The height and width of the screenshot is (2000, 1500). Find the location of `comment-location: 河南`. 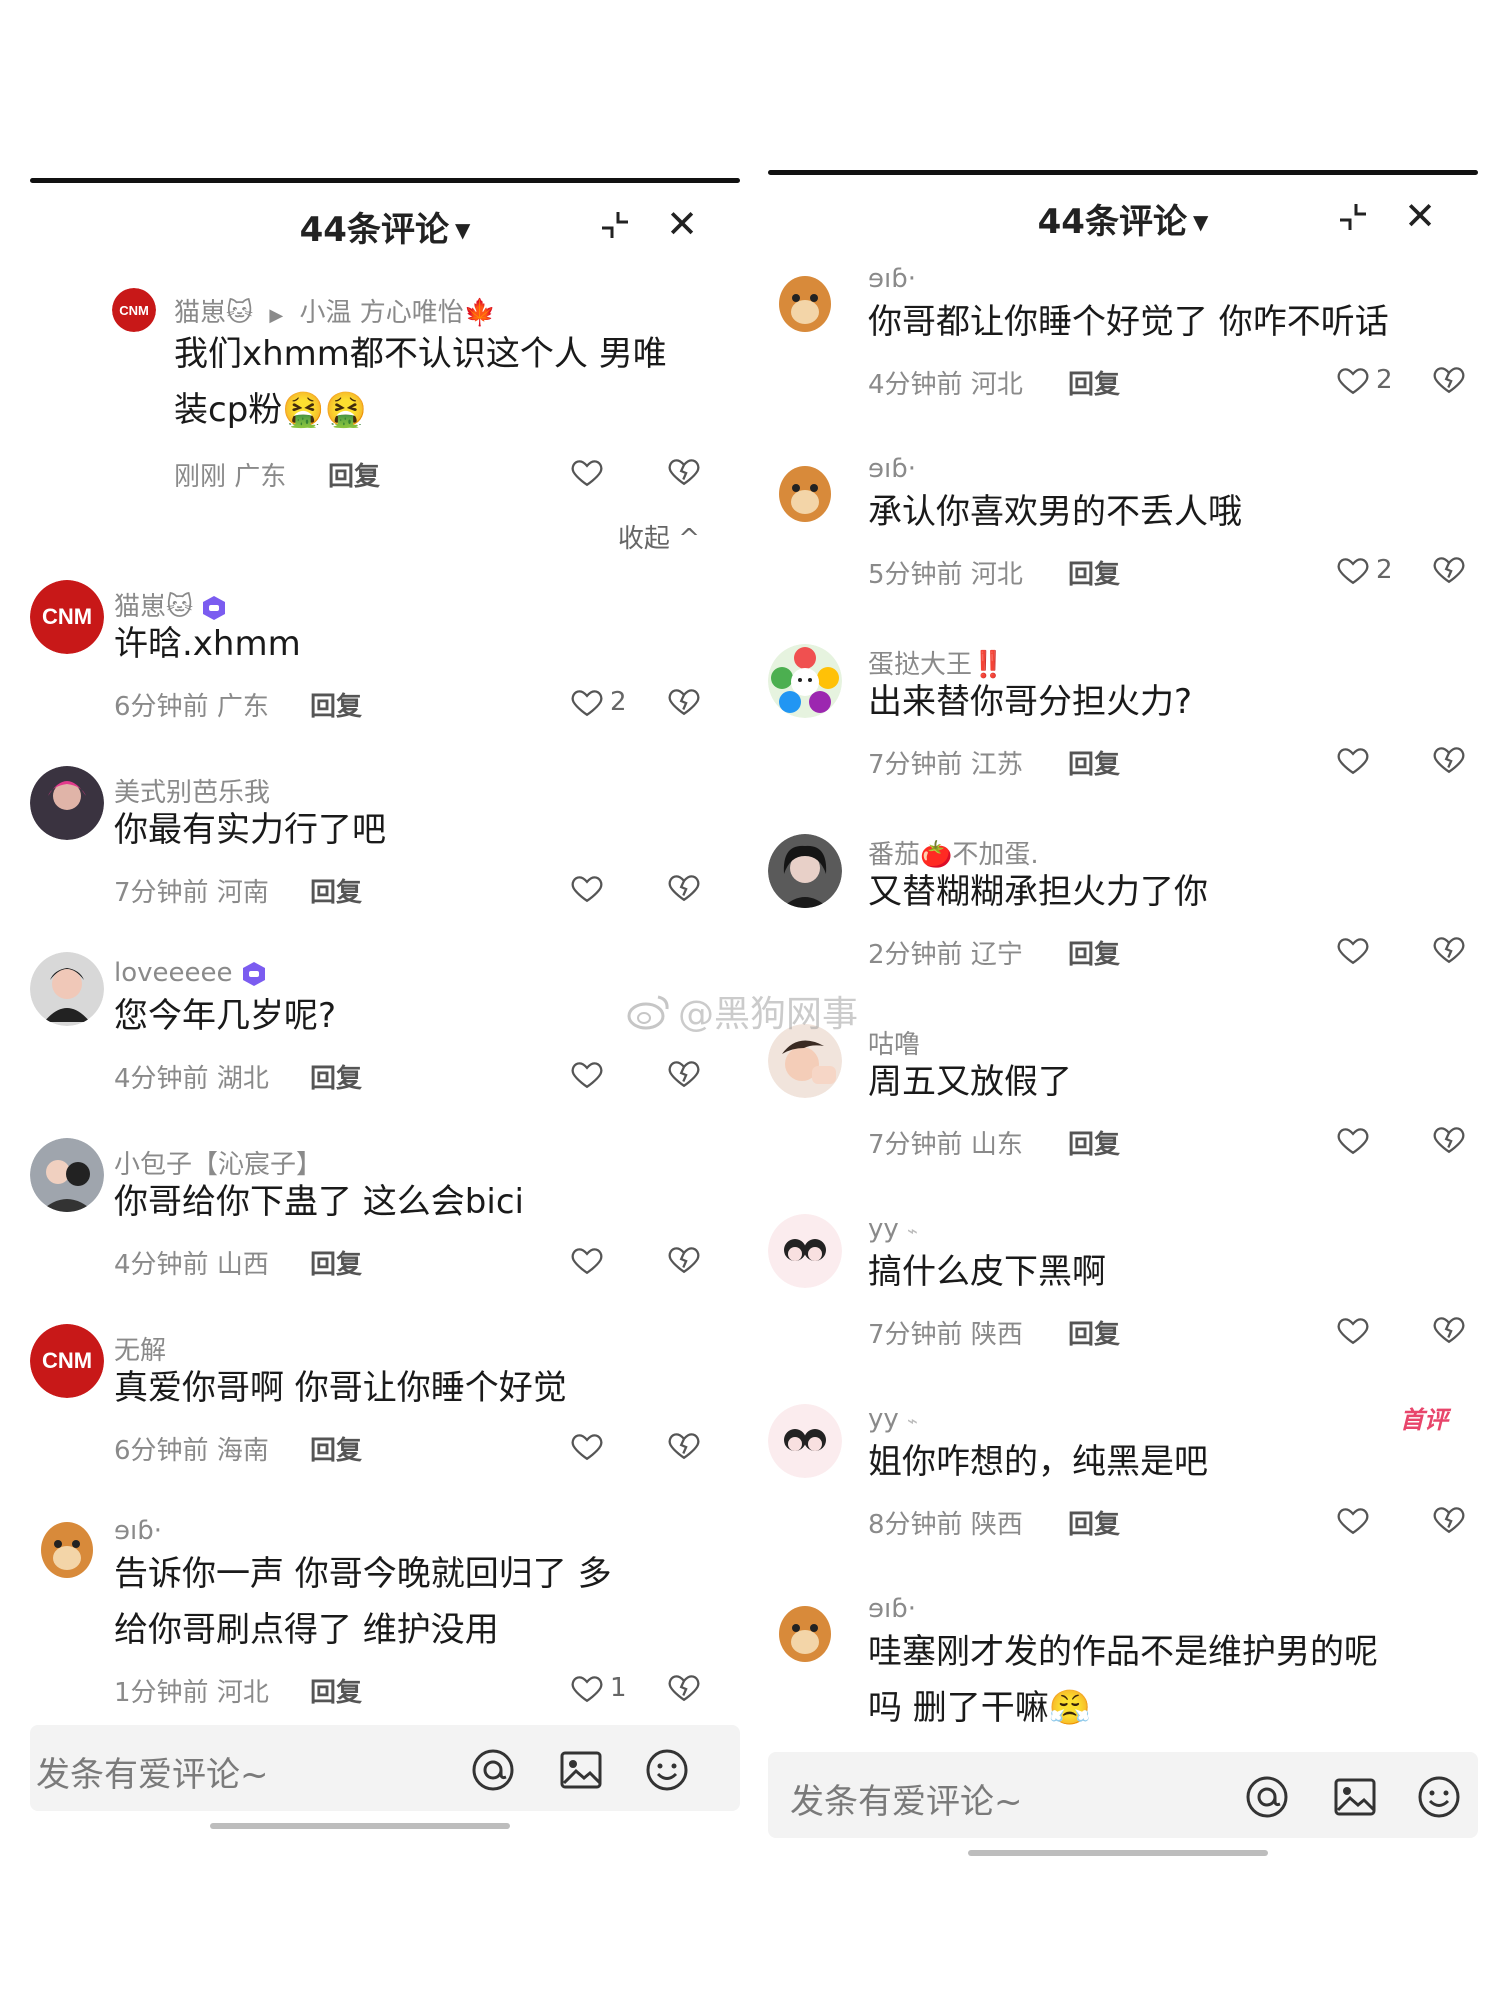

comment-location: 河南 is located at coordinates (242, 893).